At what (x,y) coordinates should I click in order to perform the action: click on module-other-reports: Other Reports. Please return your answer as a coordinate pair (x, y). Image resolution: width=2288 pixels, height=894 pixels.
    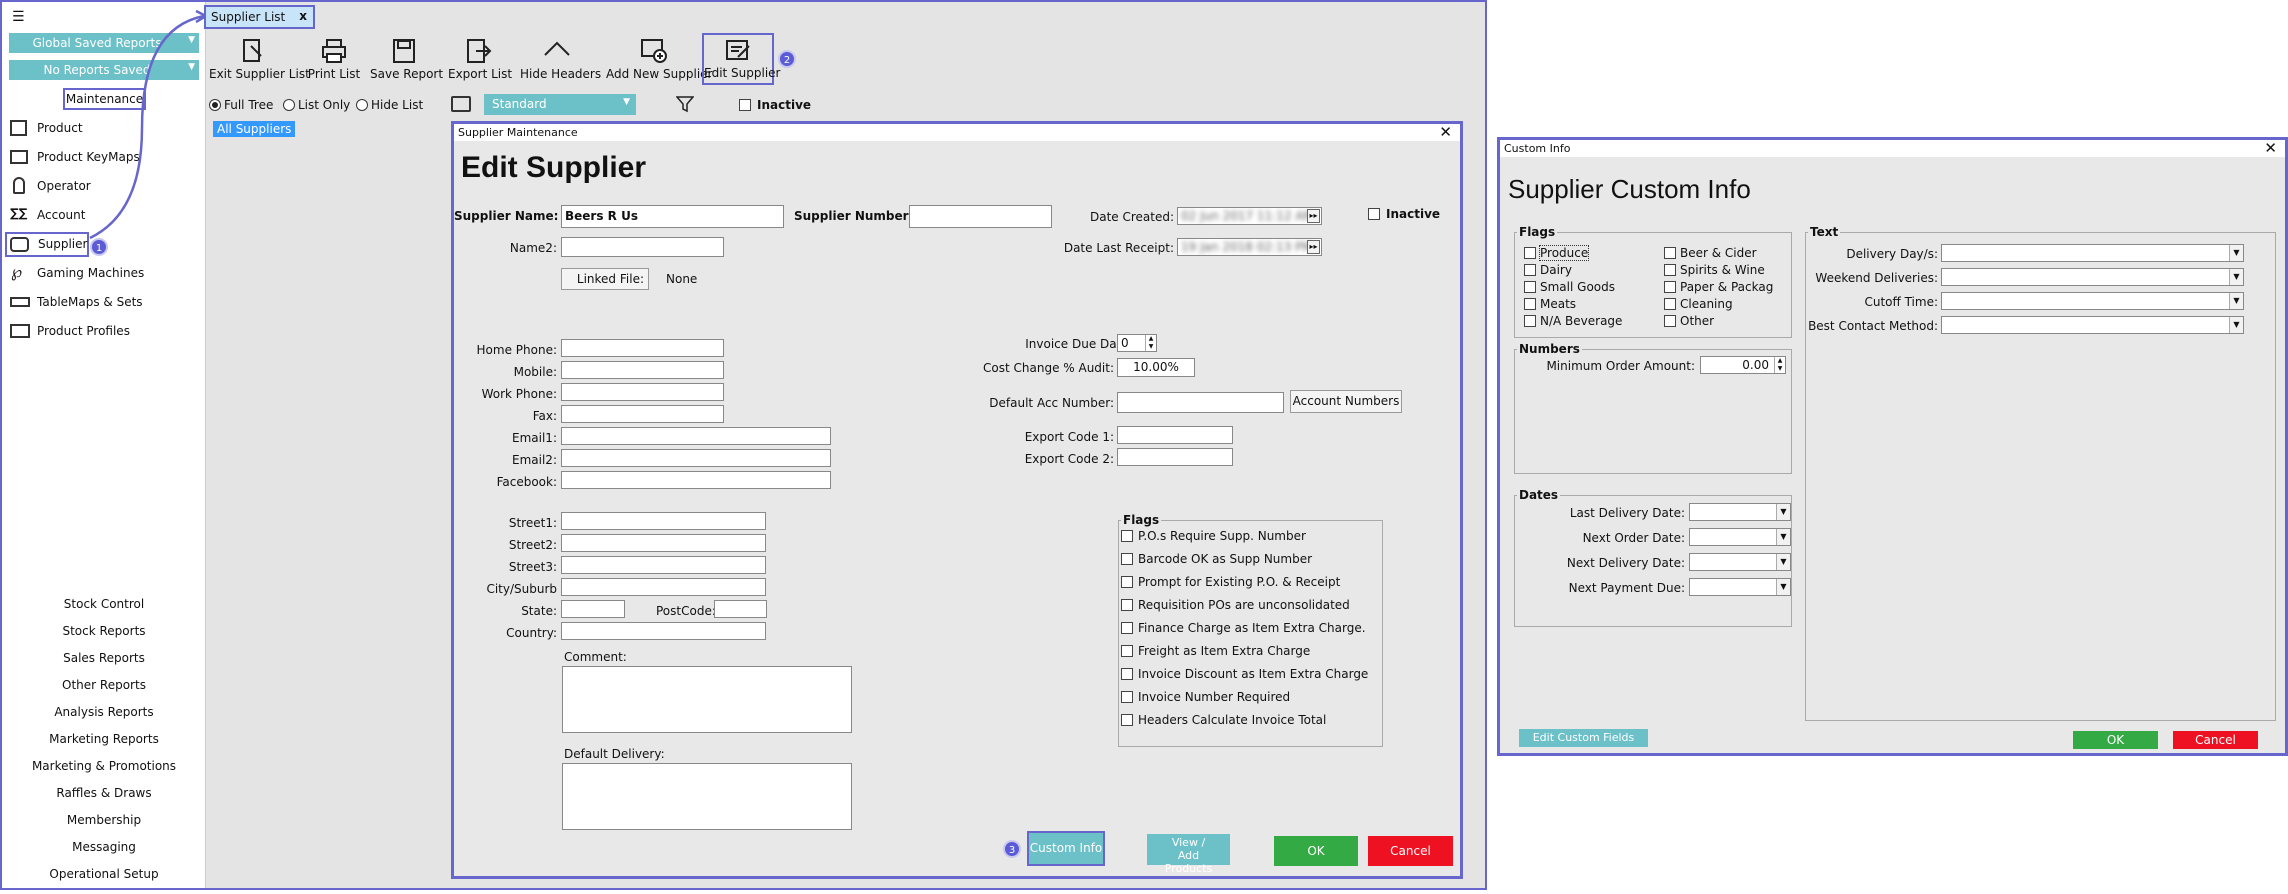
    Looking at the image, I should click on (104, 691).